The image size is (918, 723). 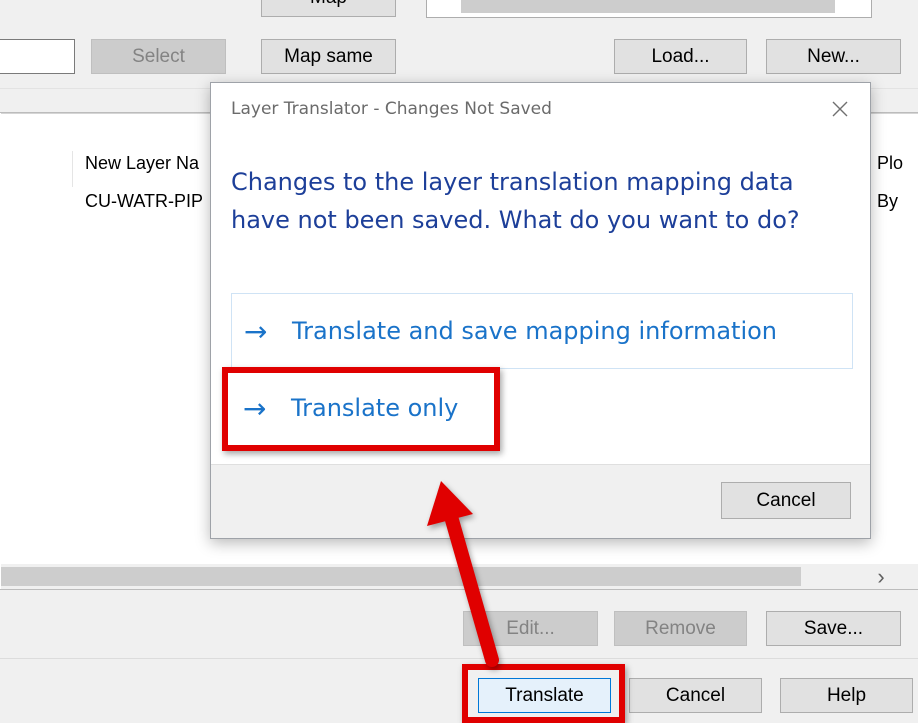 What do you see at coordinates (463, 574) in the screenshot?
I see `annotation-arrow-icon` at bounding box center [463, 574].